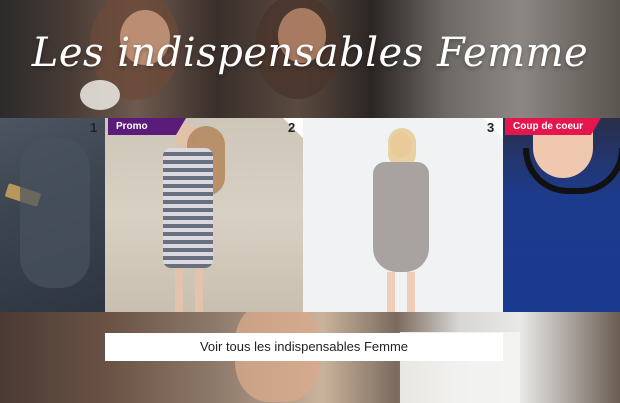 The width and height of the screenshot is (620, 403). I want to click on page-title: Les indispensables Femme, so click(310, 53).